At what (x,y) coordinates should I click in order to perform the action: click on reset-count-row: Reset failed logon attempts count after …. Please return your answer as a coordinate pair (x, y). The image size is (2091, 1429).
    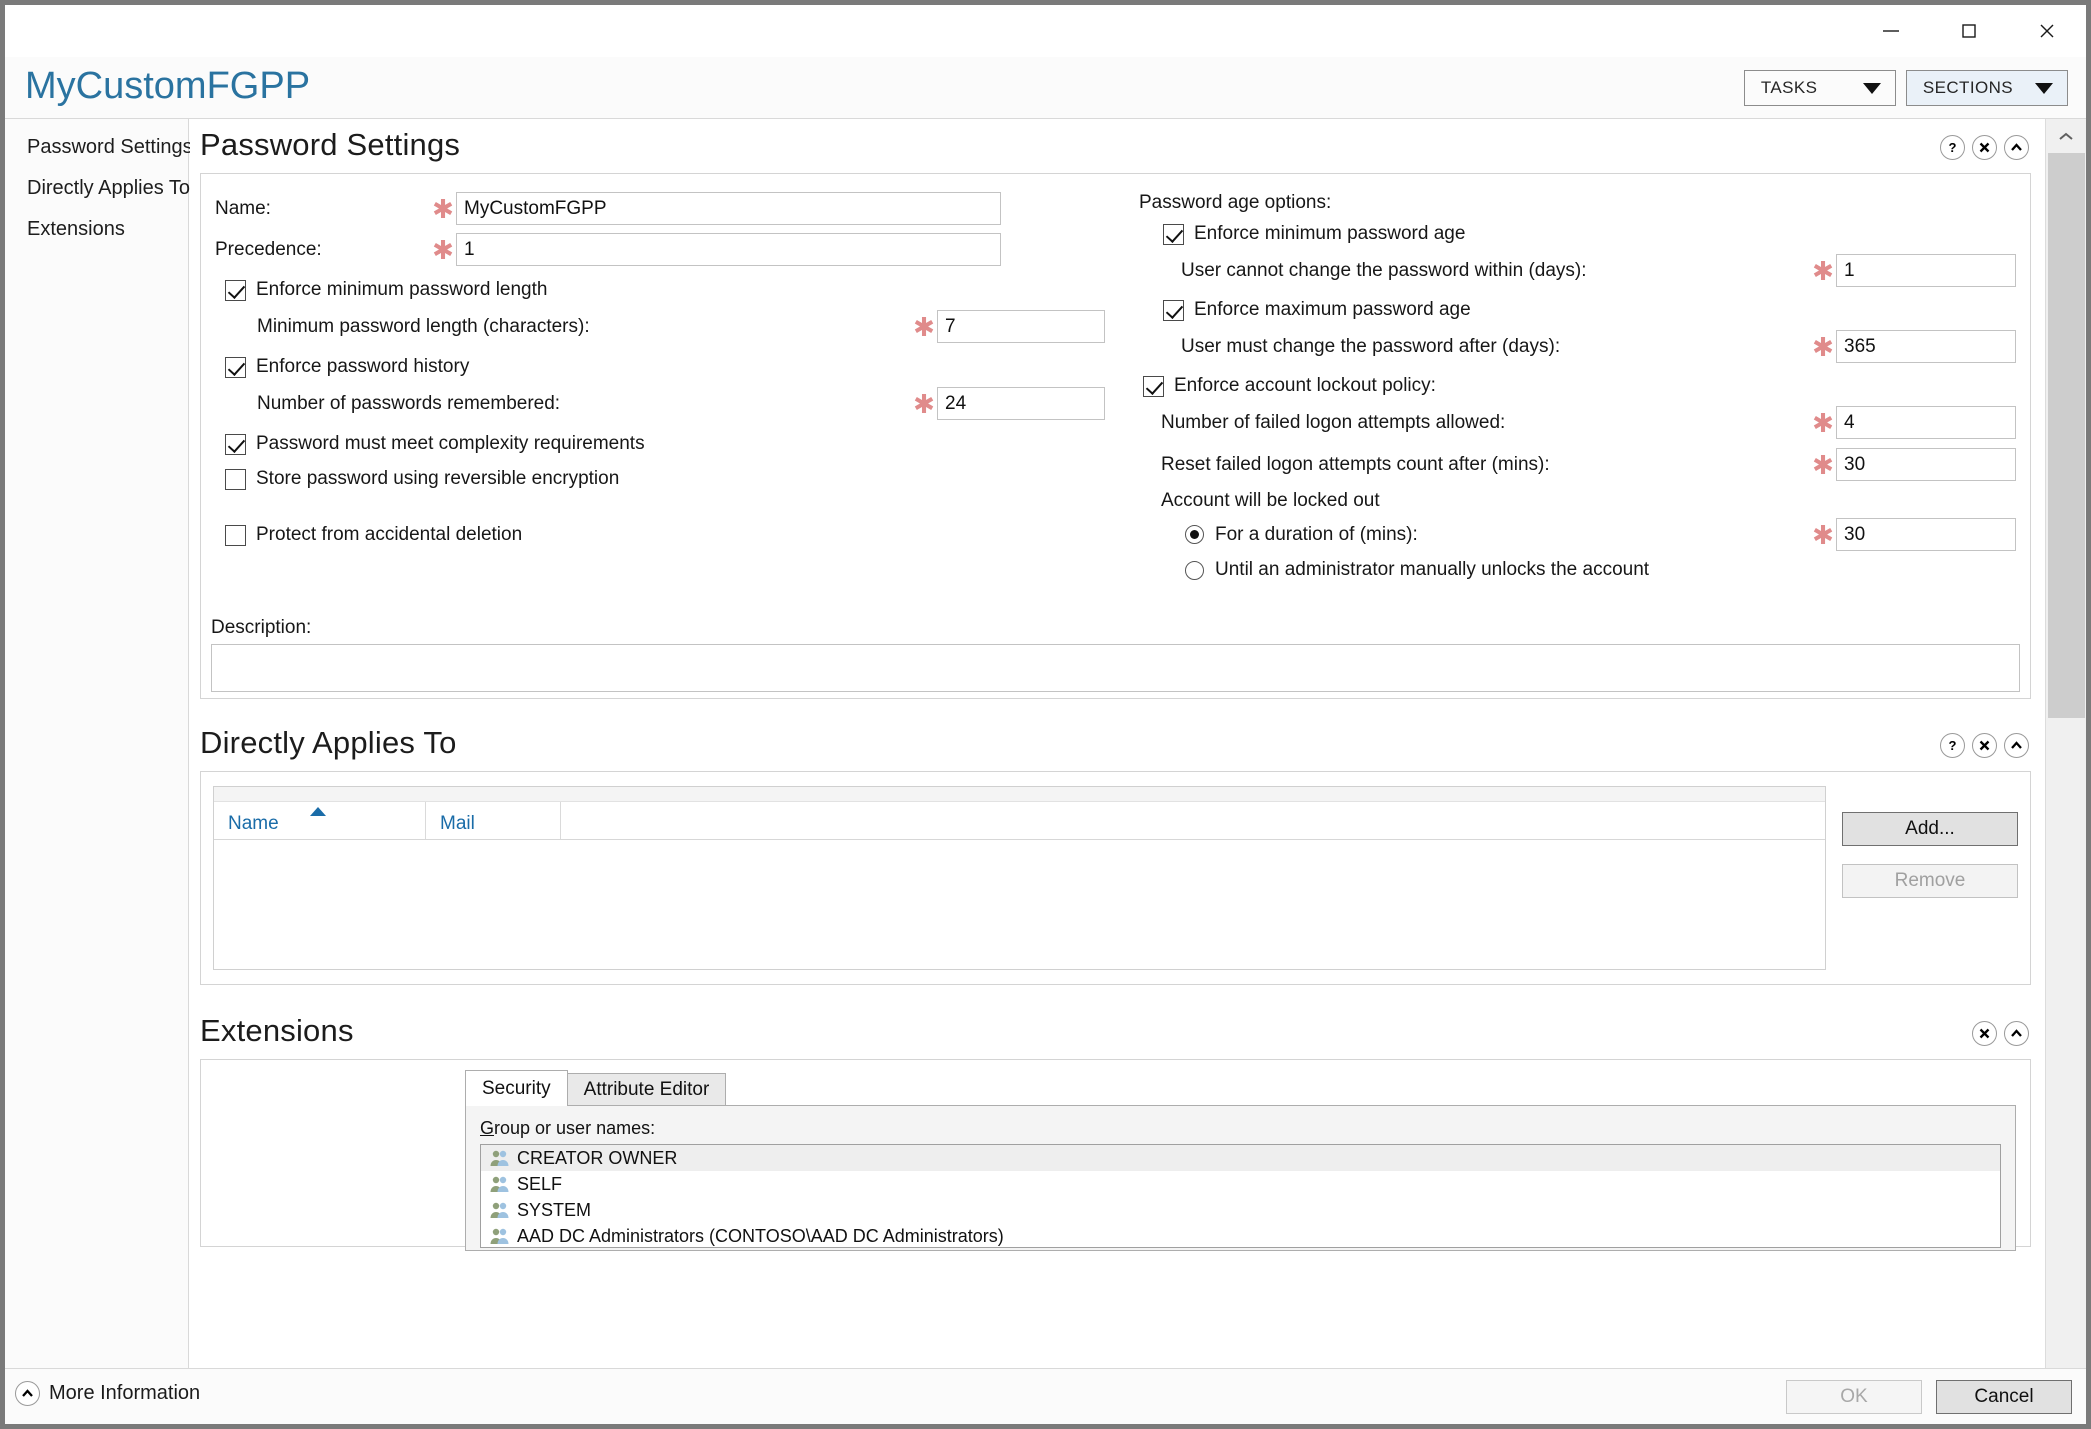
    Looking at the image, I should click on (1577, 464).